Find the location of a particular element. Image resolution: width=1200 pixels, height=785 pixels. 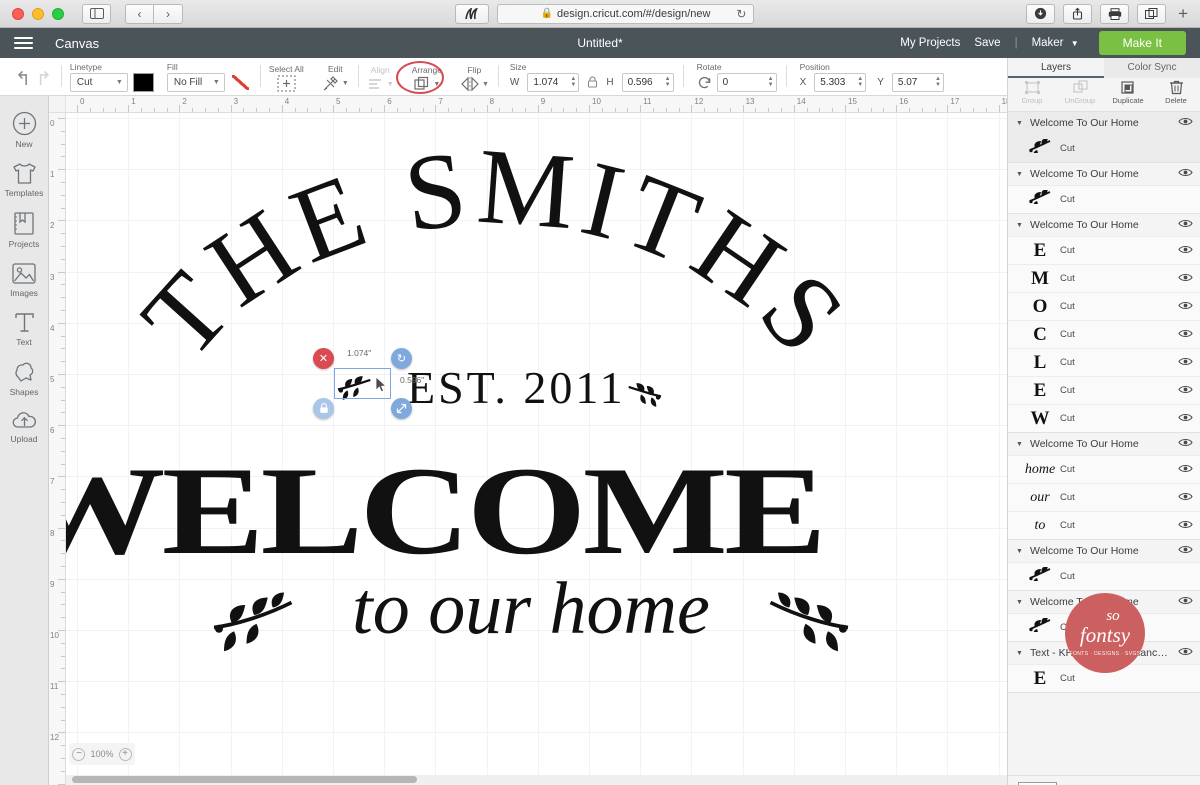

tab-layers: Layers is located at coordinates (1056, 68).